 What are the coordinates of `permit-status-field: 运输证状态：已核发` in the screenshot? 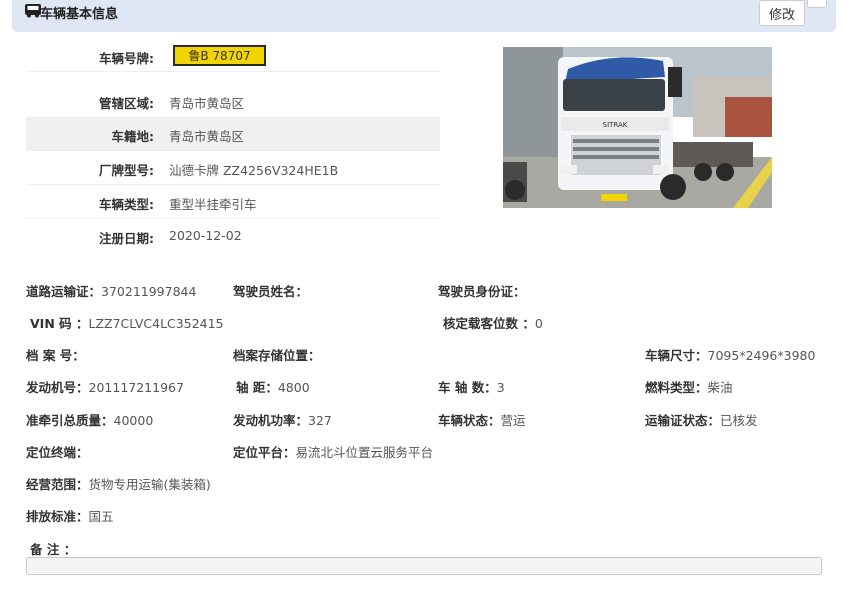 It's located at (701, 419).